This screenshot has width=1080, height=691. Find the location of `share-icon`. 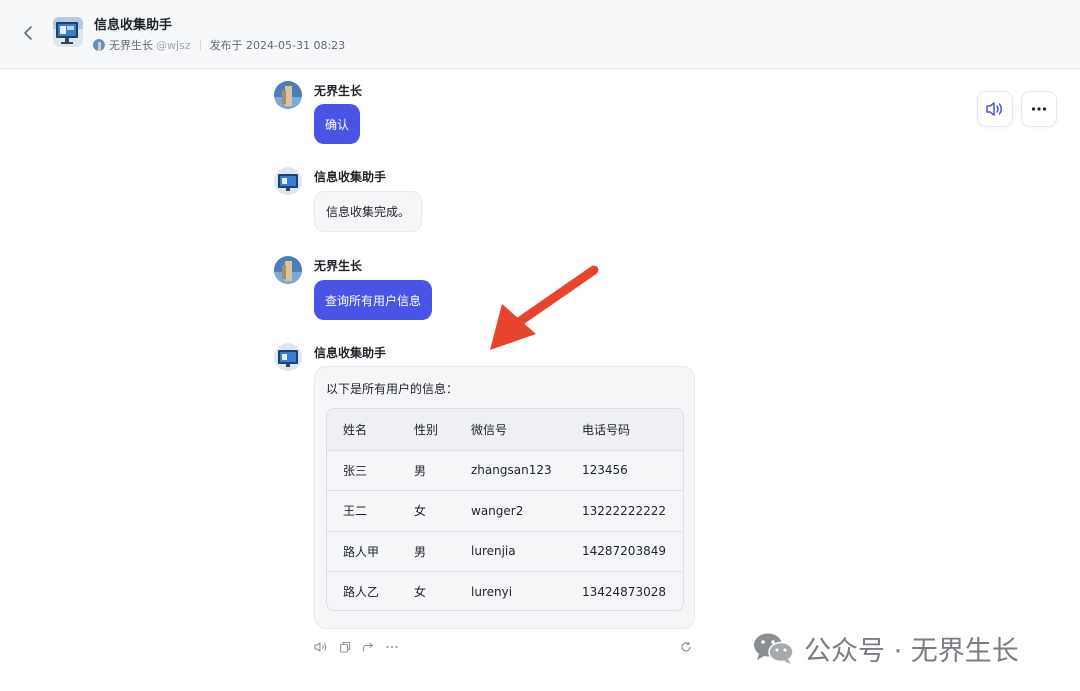

share-icon is located at coordinates (368, 647).